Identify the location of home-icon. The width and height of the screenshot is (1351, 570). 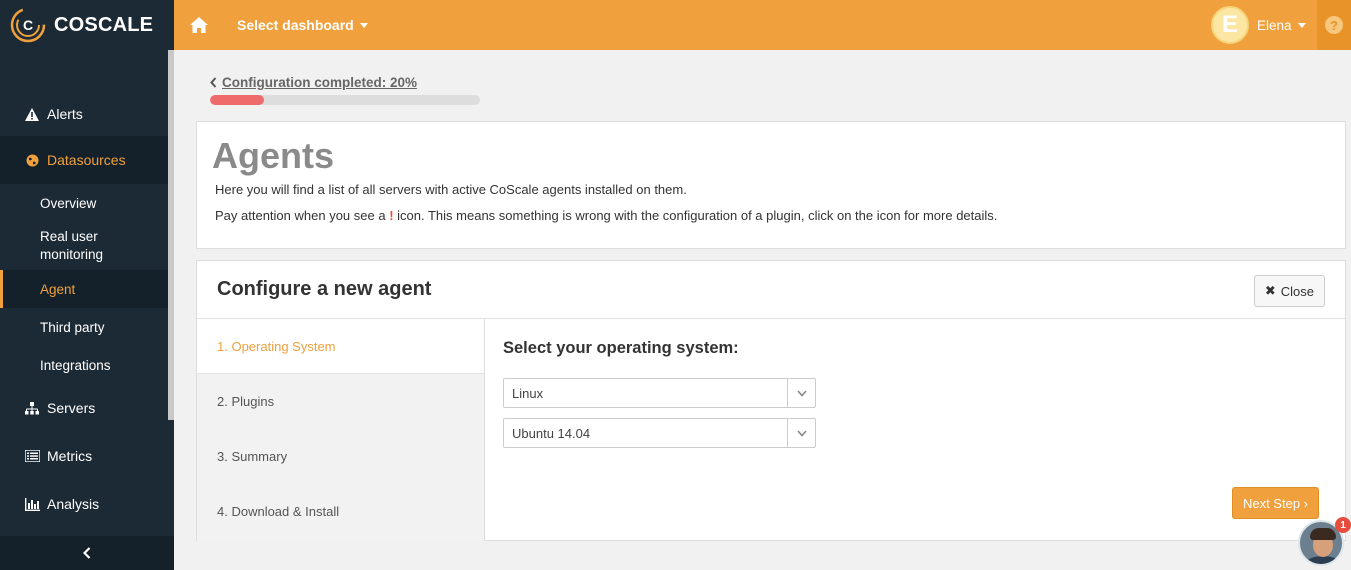
(199, 25).